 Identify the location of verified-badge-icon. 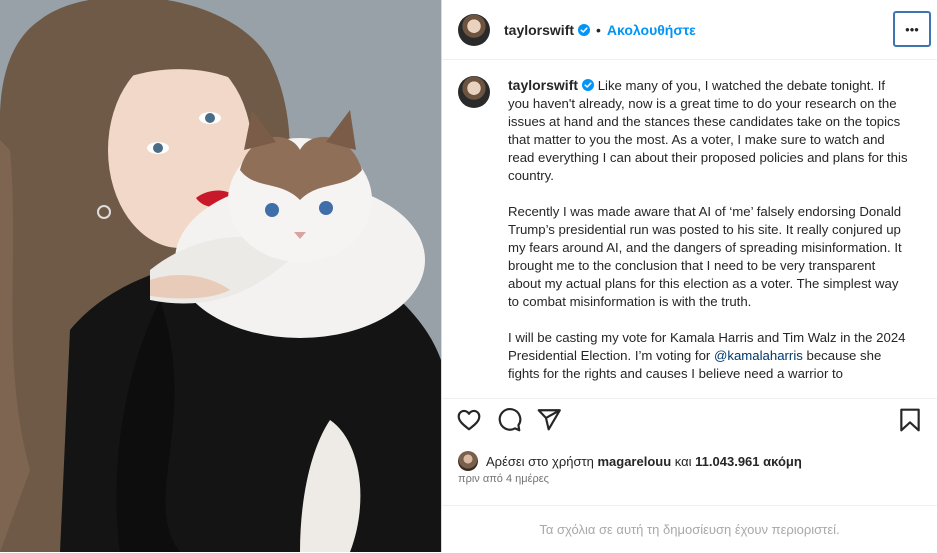
(584, 29).